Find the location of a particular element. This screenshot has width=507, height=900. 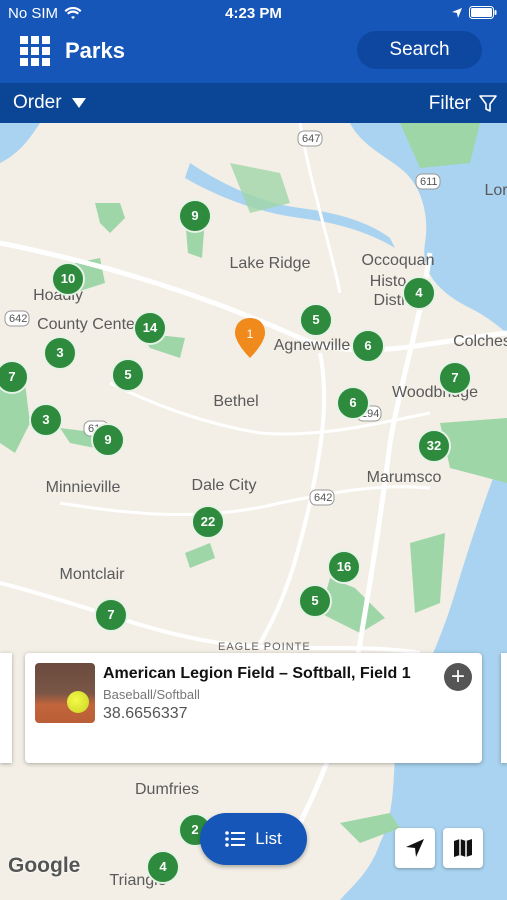

status-right is located at coordinates (474, 12).